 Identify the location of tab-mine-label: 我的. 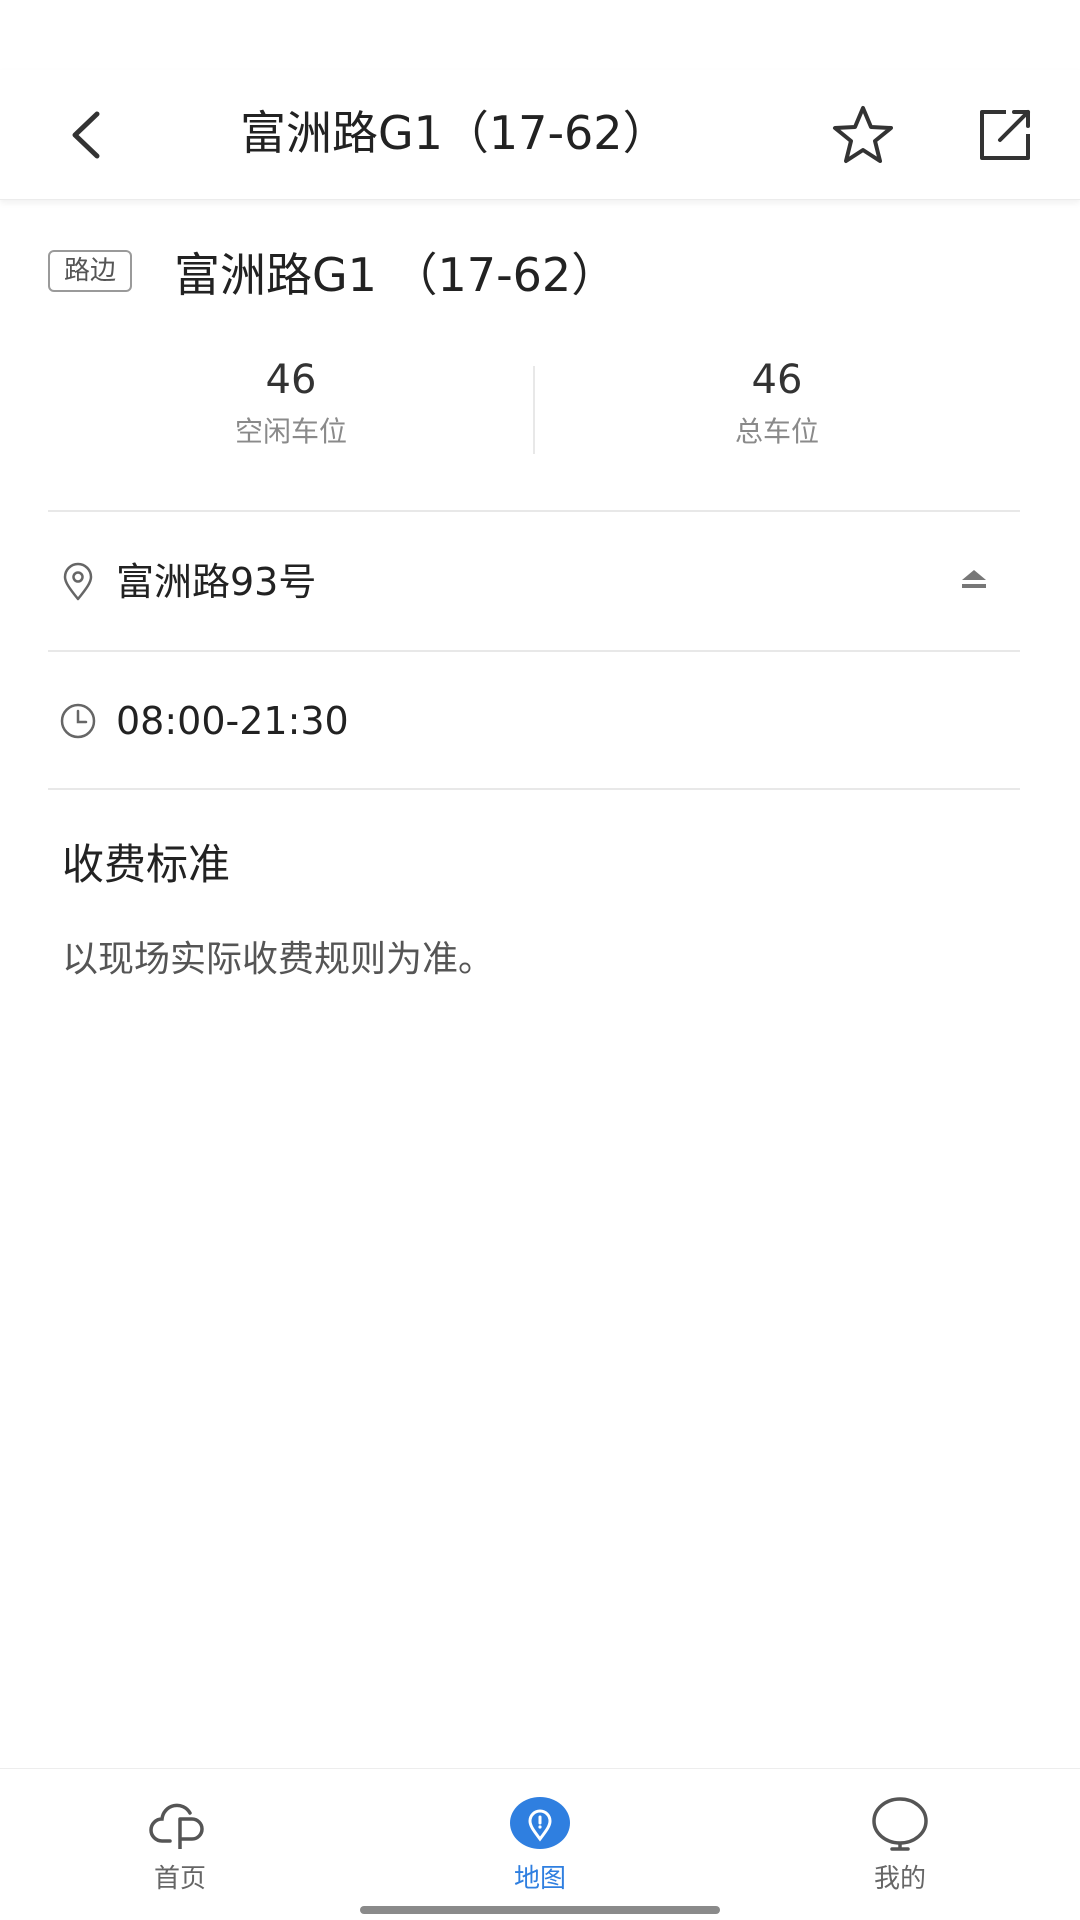
(899, 1879).